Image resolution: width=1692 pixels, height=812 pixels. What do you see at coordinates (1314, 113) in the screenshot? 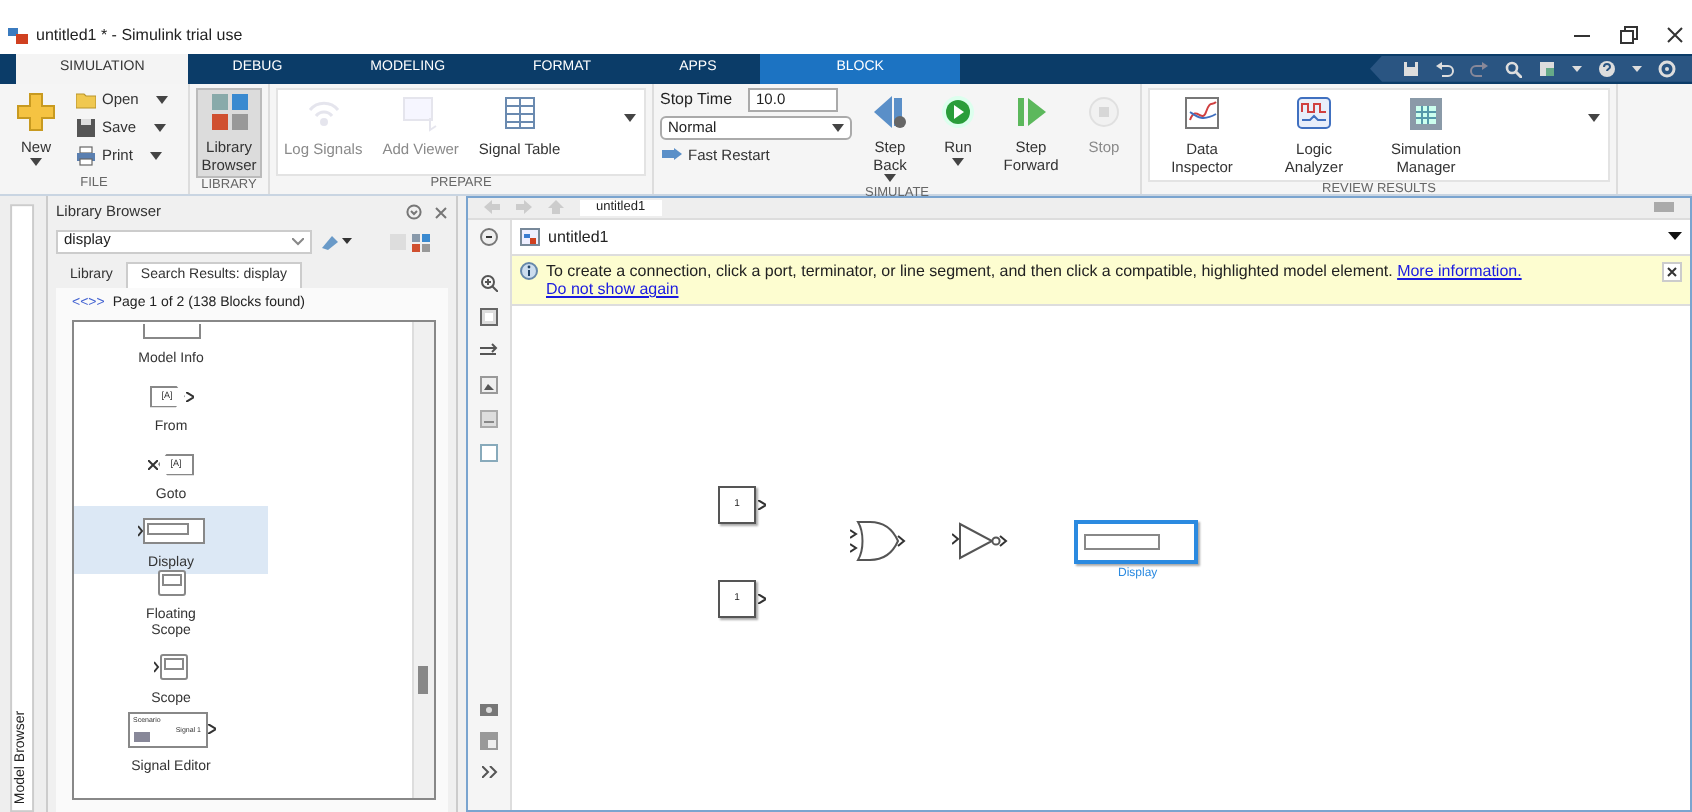
I see `waveform-icon` at bounding box center [1314, 113].